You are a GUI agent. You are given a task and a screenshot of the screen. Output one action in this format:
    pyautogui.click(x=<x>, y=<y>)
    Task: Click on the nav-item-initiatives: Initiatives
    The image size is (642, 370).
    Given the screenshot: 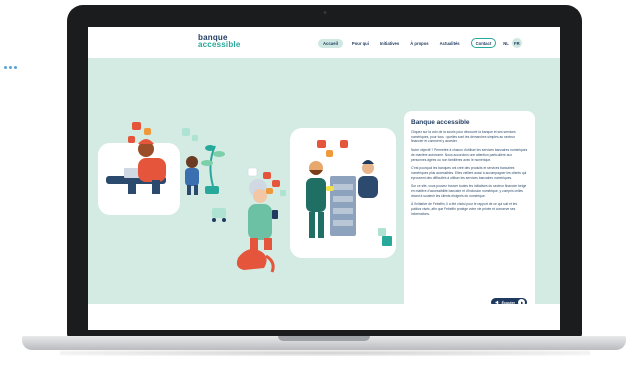 What is the action you would take?
    pyautogui.click(x=389, y=43)
    